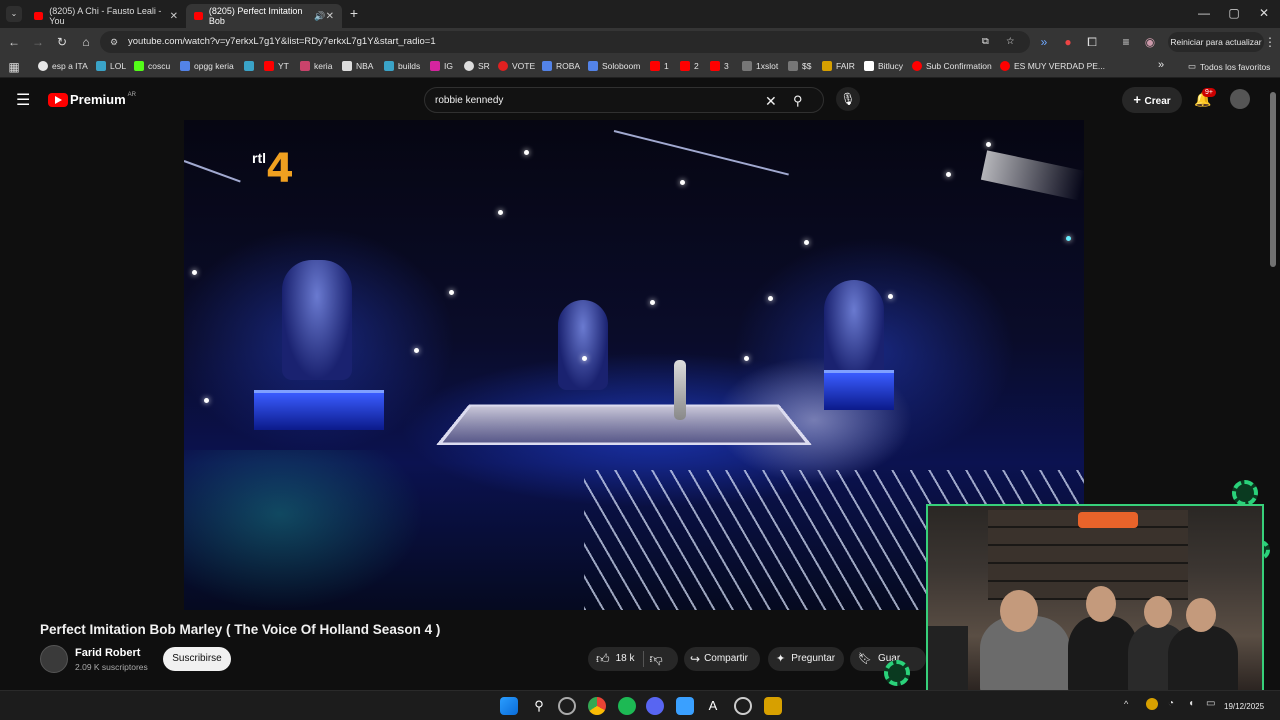 The width and height of the screenshot is (1280, 720). I want to click on reading-list-icon: ≡, so click(1126, 42).